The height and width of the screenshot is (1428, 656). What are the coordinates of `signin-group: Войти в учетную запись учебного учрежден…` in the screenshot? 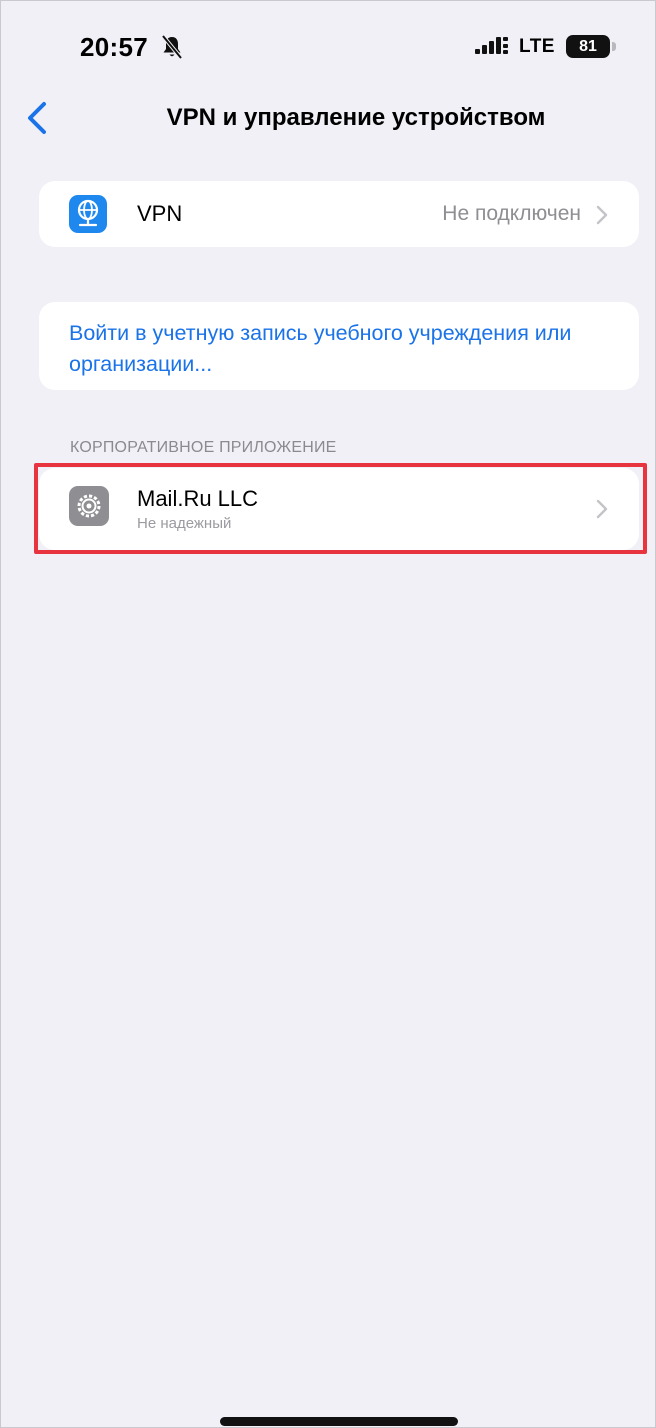 It's located at (339, 346).